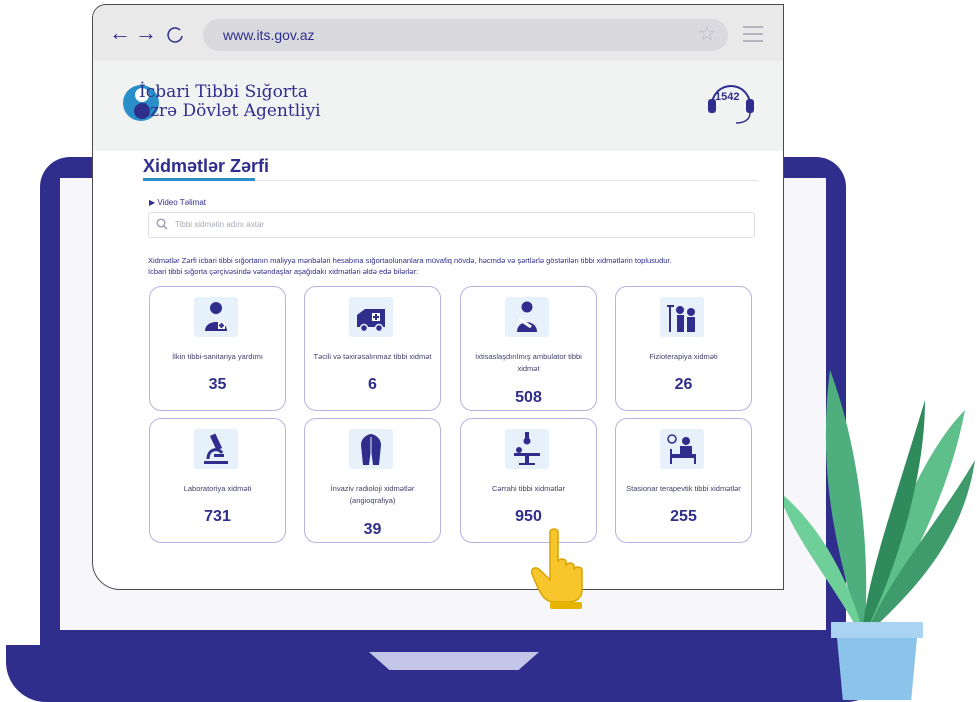 The image size is (977, 702). What do you see at coordinates (753, 36) in the screenshot?
I see `hamburger-menu-icon` at bounding box center [753, 36].